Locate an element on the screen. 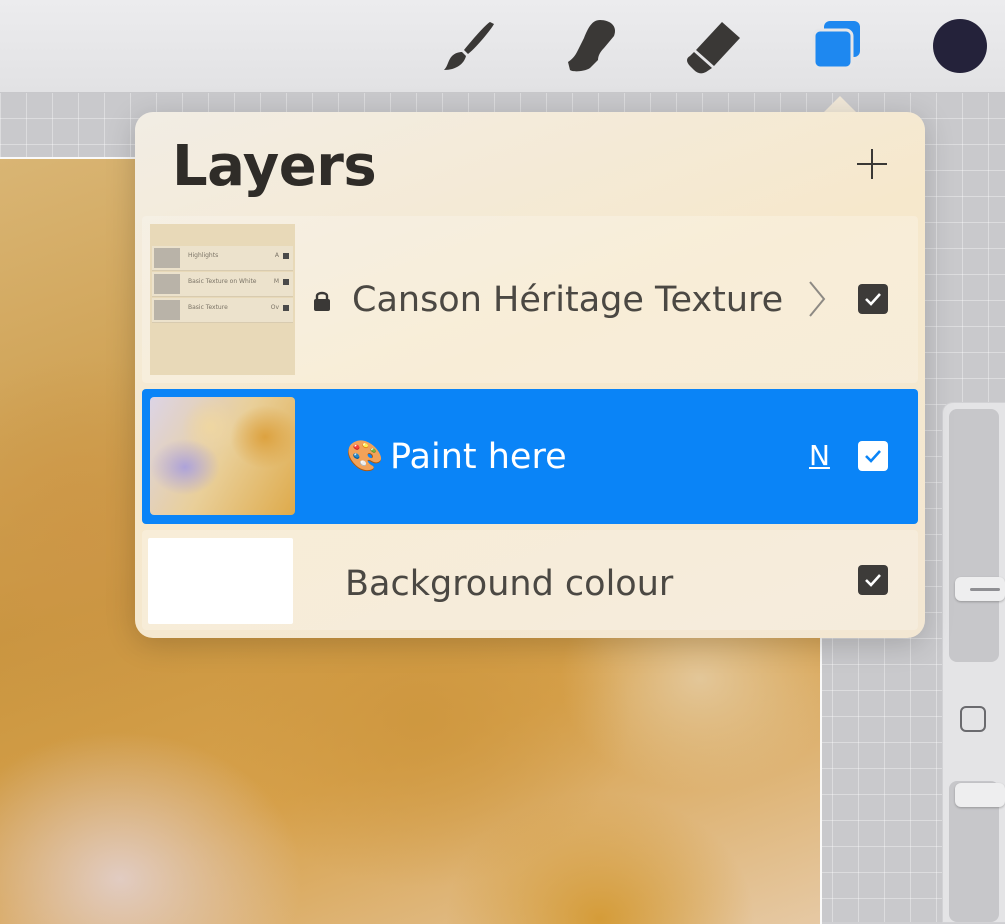 This screenshot has height=924, width=1005. smudge-tool-button is located at coordinates (590, 46).